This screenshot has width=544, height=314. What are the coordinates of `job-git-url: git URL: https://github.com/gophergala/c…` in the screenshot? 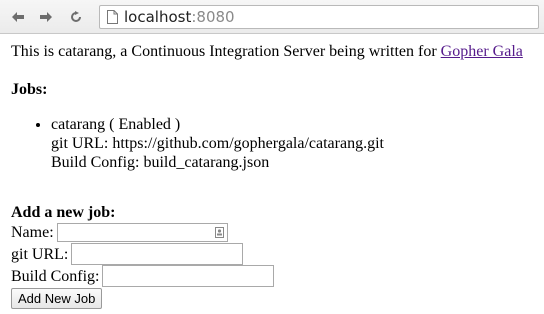 It's located at (217, 143).